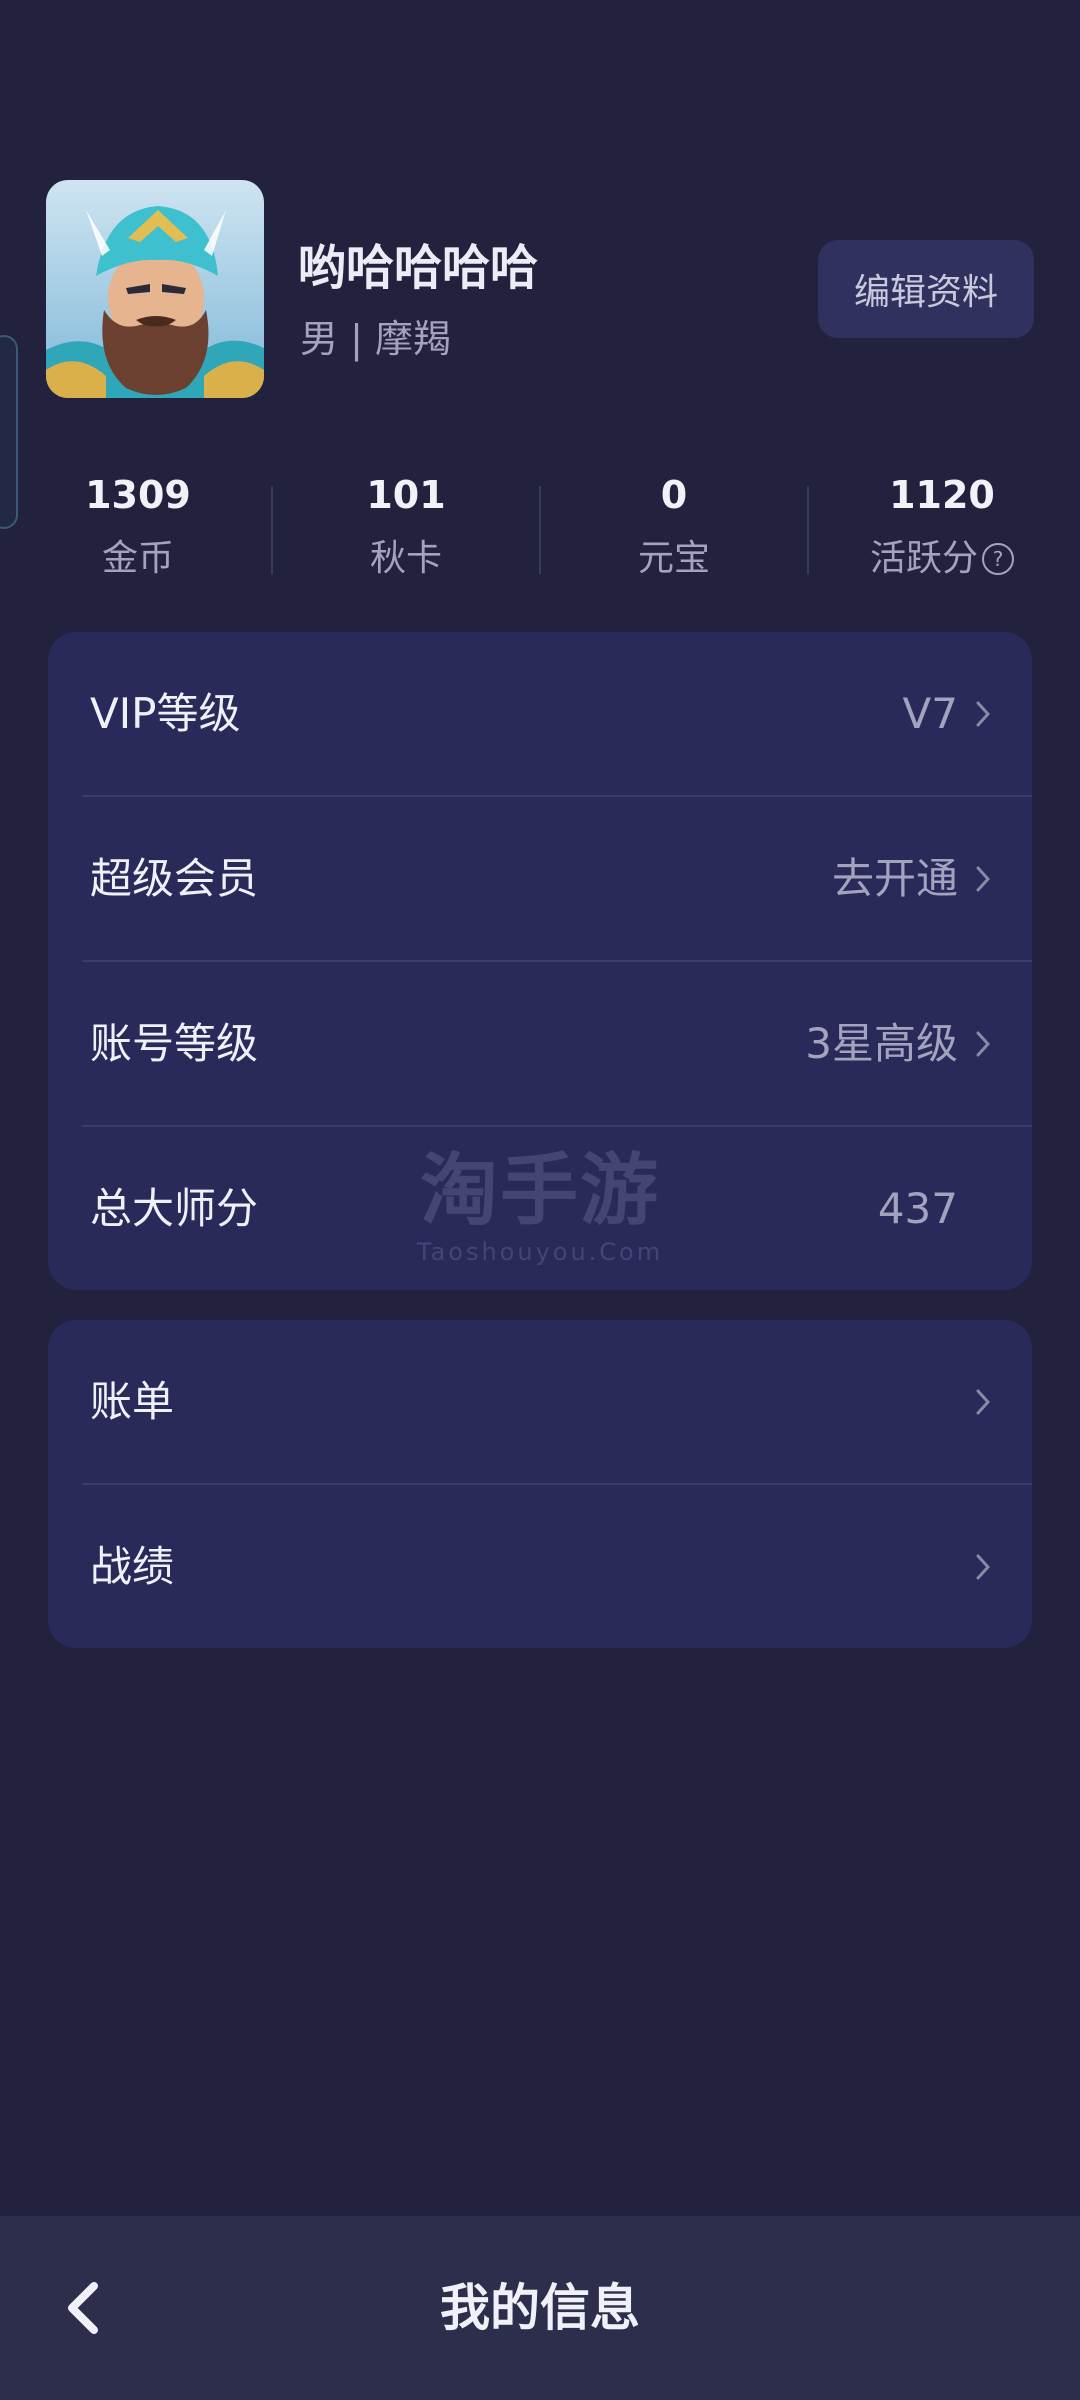  Describe the element at coordinates (405, 558) in the screenshot. I see `stat-label: 秋卡` at that location.